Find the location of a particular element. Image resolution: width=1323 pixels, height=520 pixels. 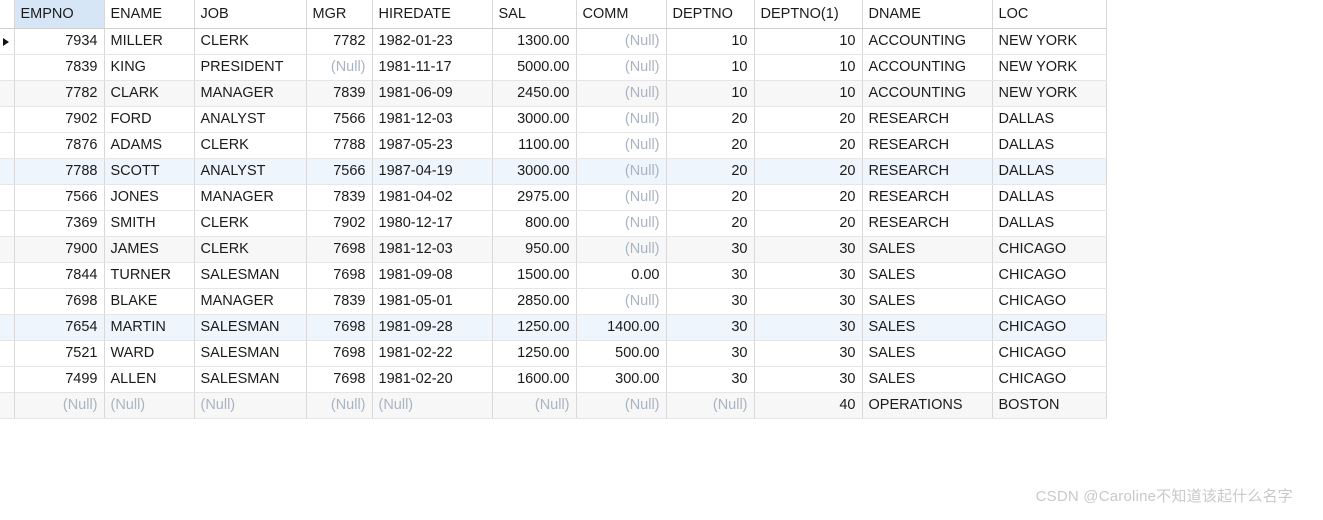

cell-ename: JAMES is located at coordinates (149, 249).